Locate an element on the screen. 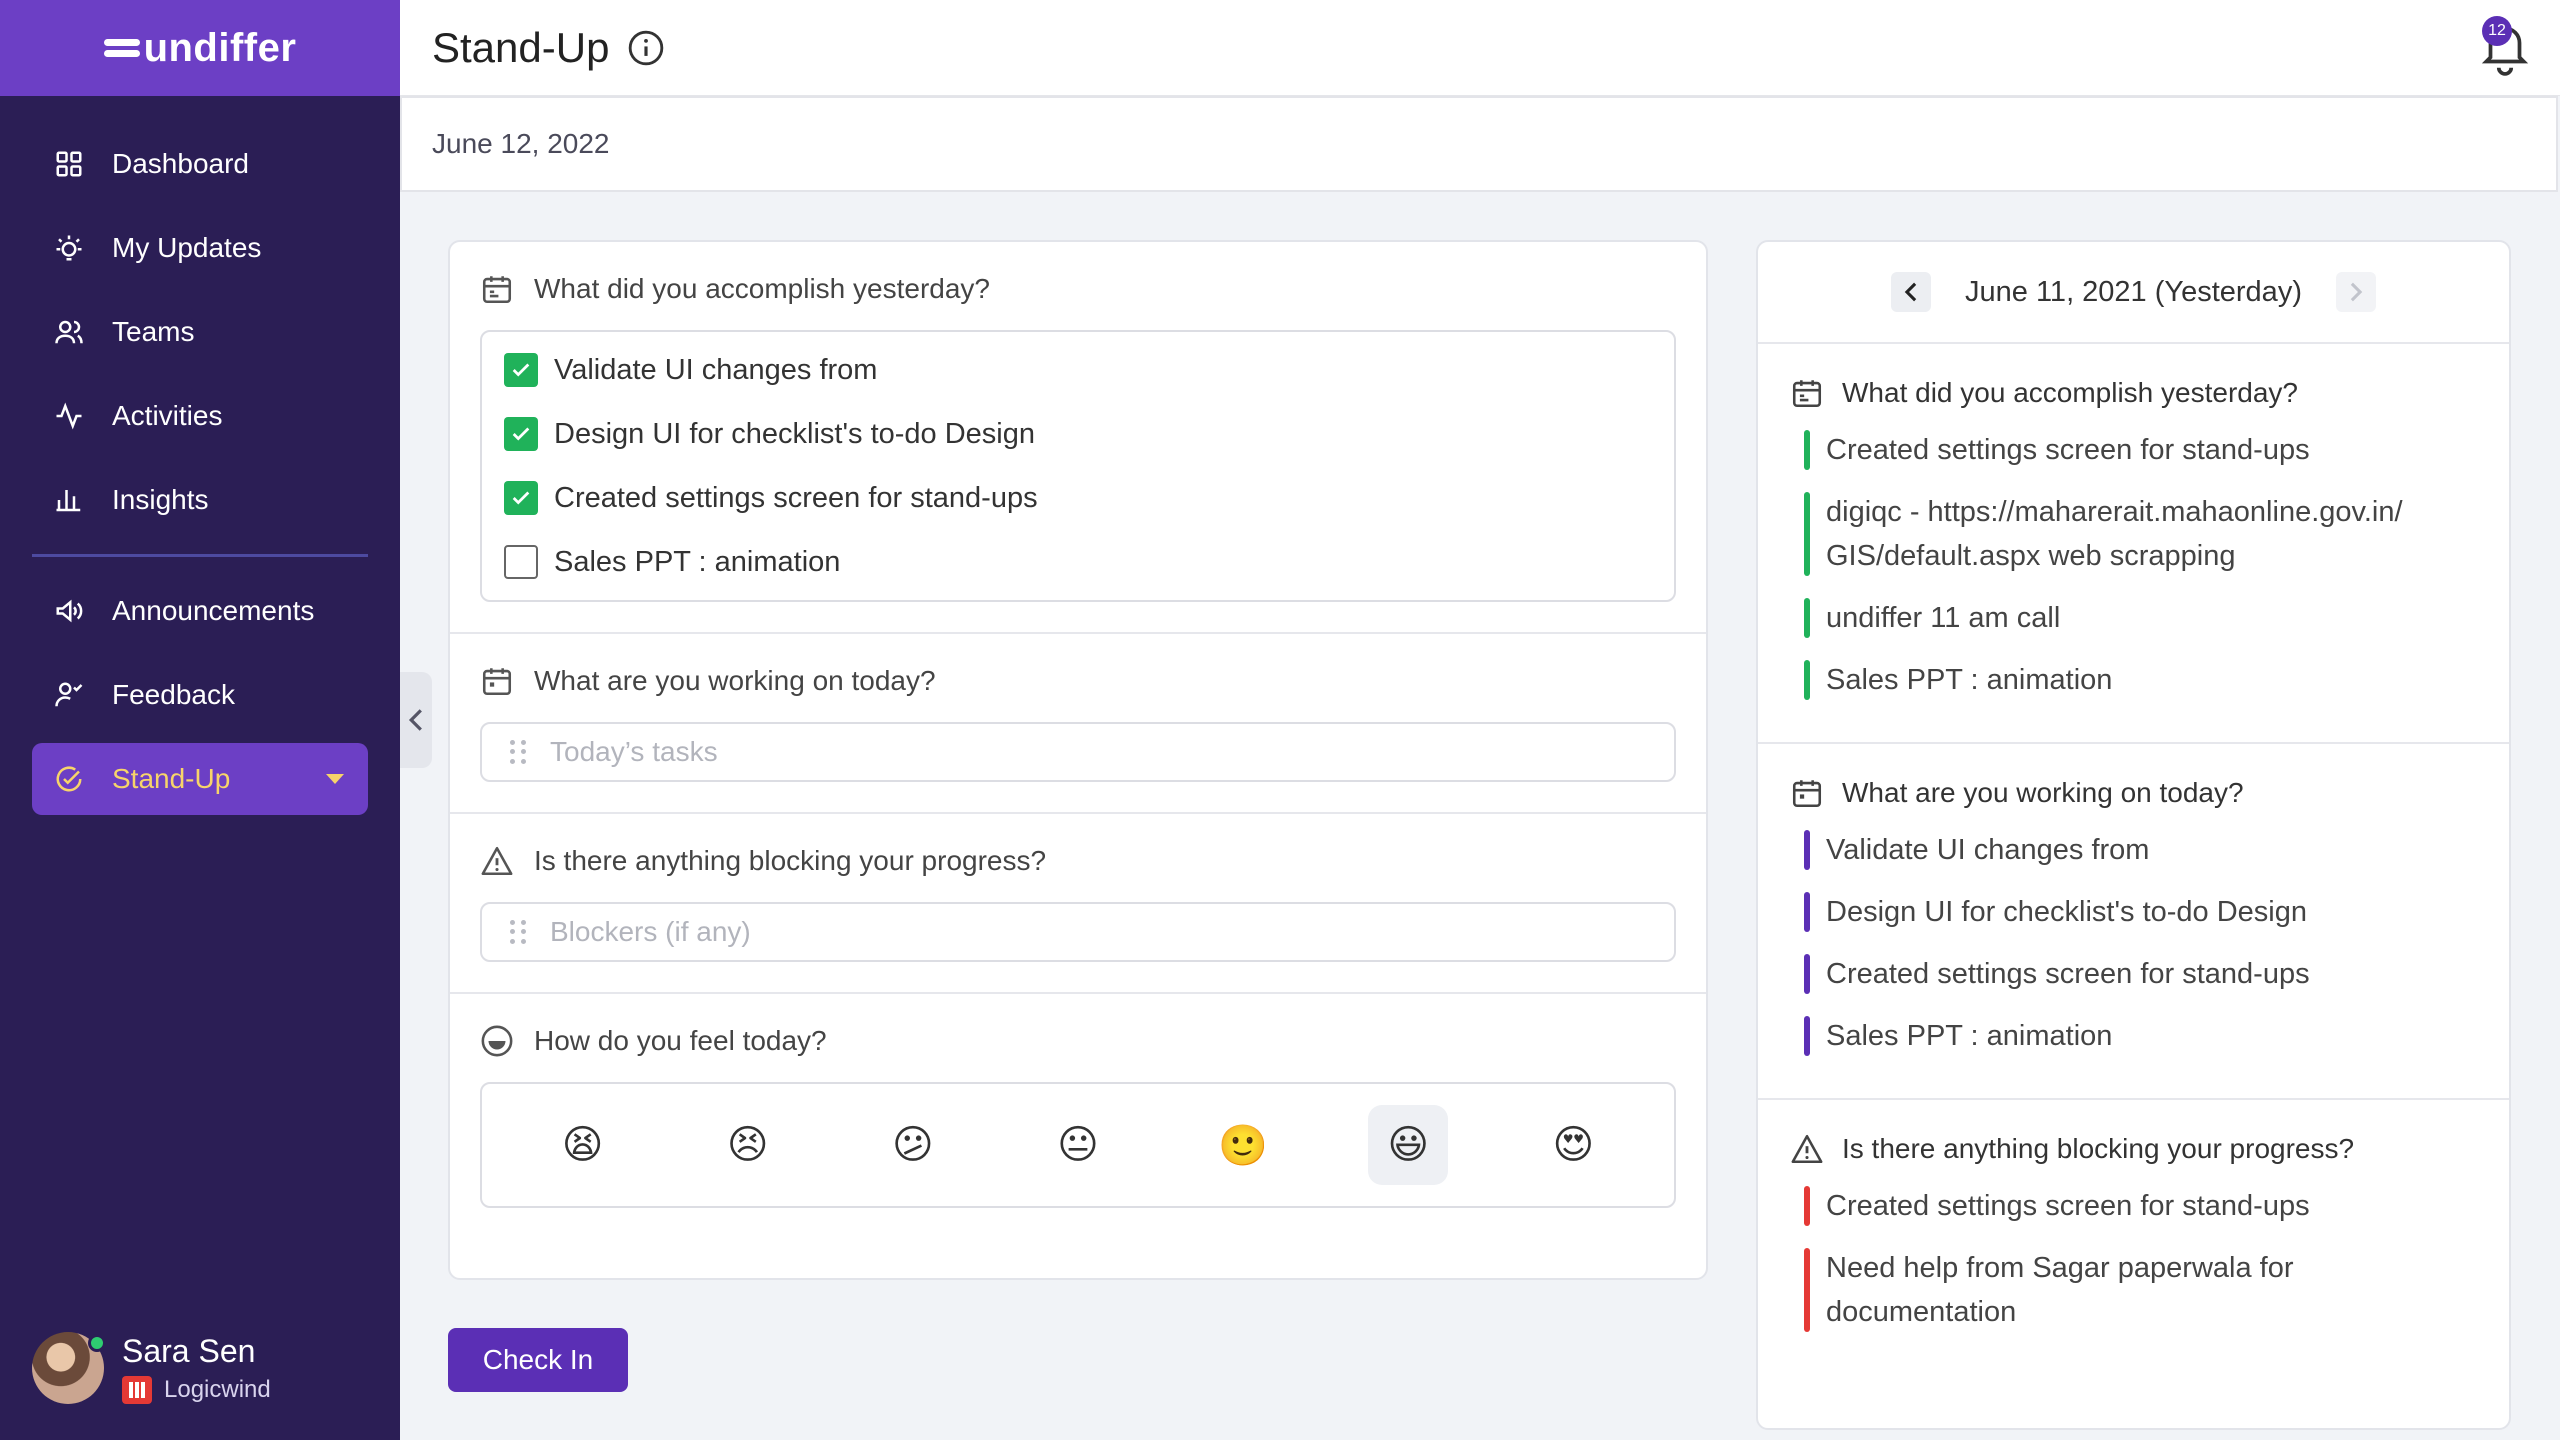  user-profile: Sara Sen Logicwind is located at coordinates (151, 1368).